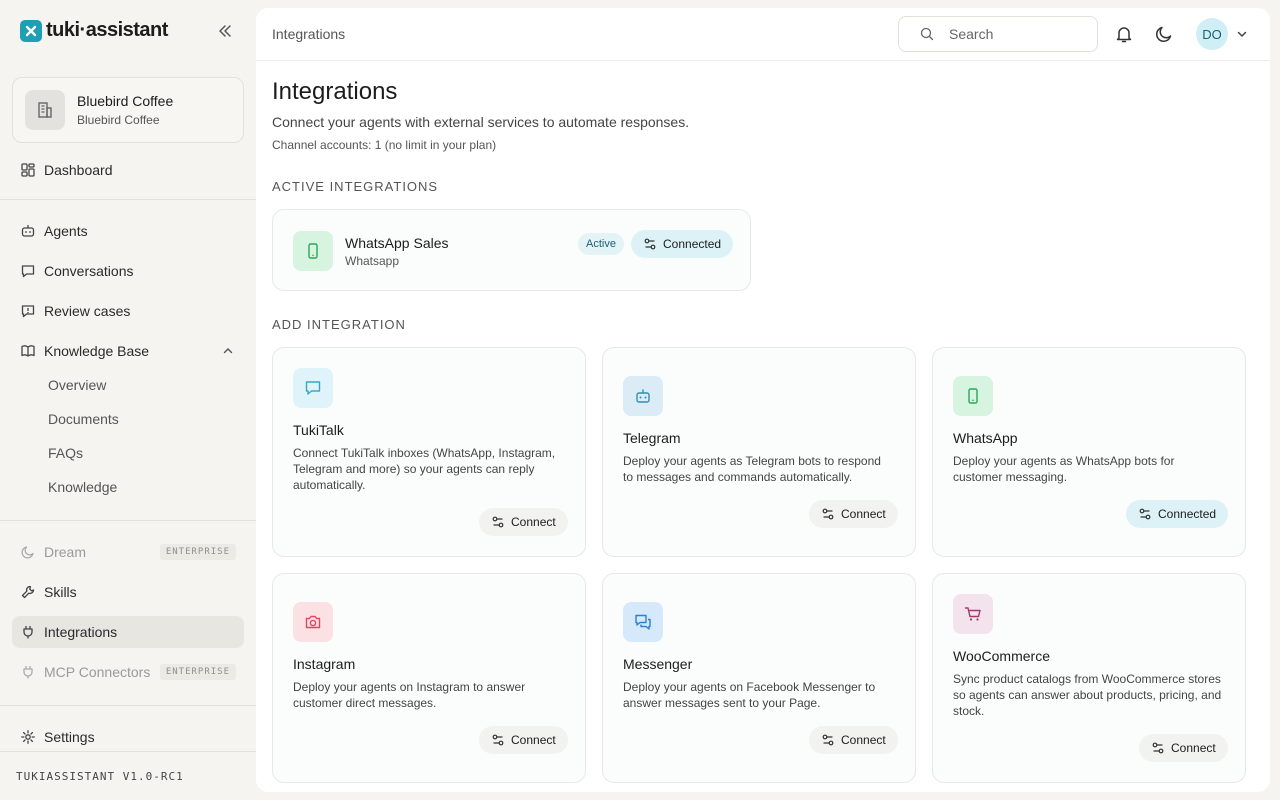 This screenshot has width=1280, height=800. I want to click on logo-icon, so click(31, 30).